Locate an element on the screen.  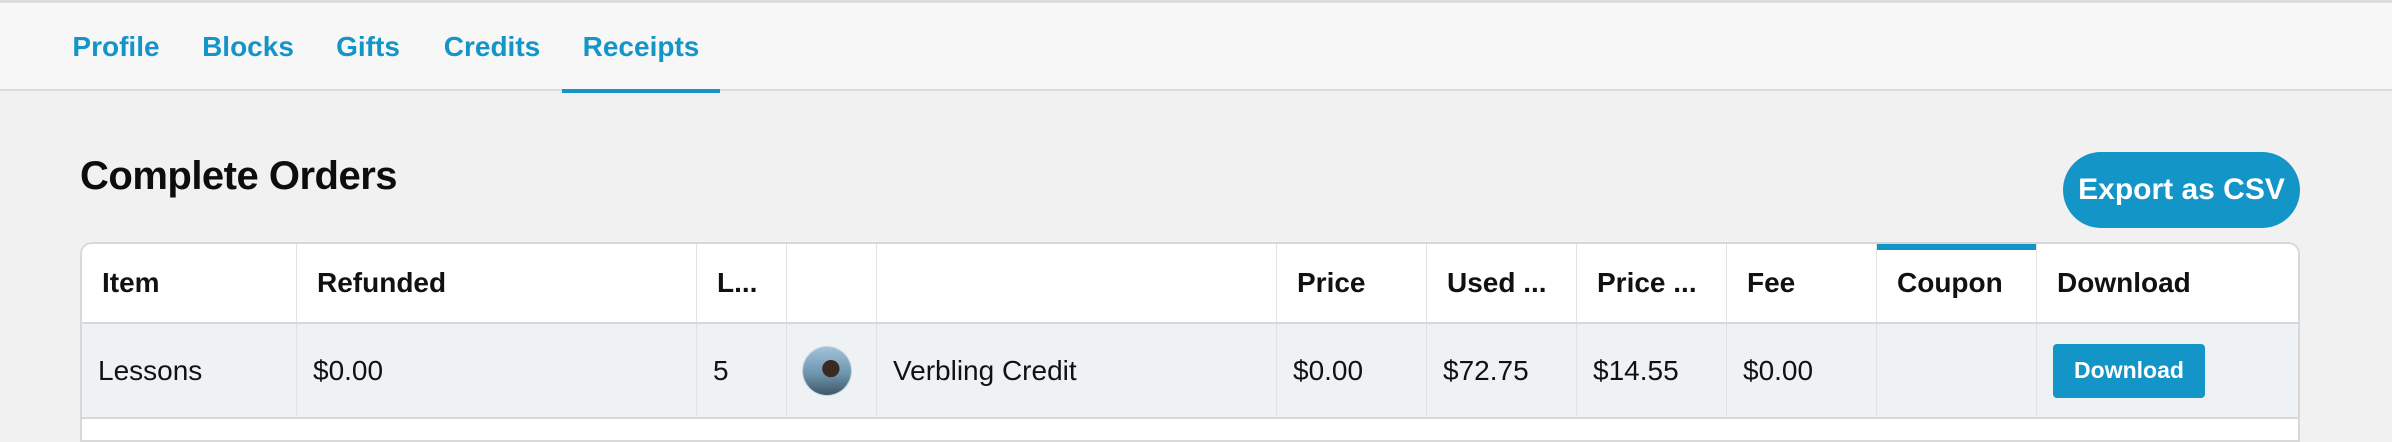
provider-text: Verbling Credit is located at coordinates (985, 370).